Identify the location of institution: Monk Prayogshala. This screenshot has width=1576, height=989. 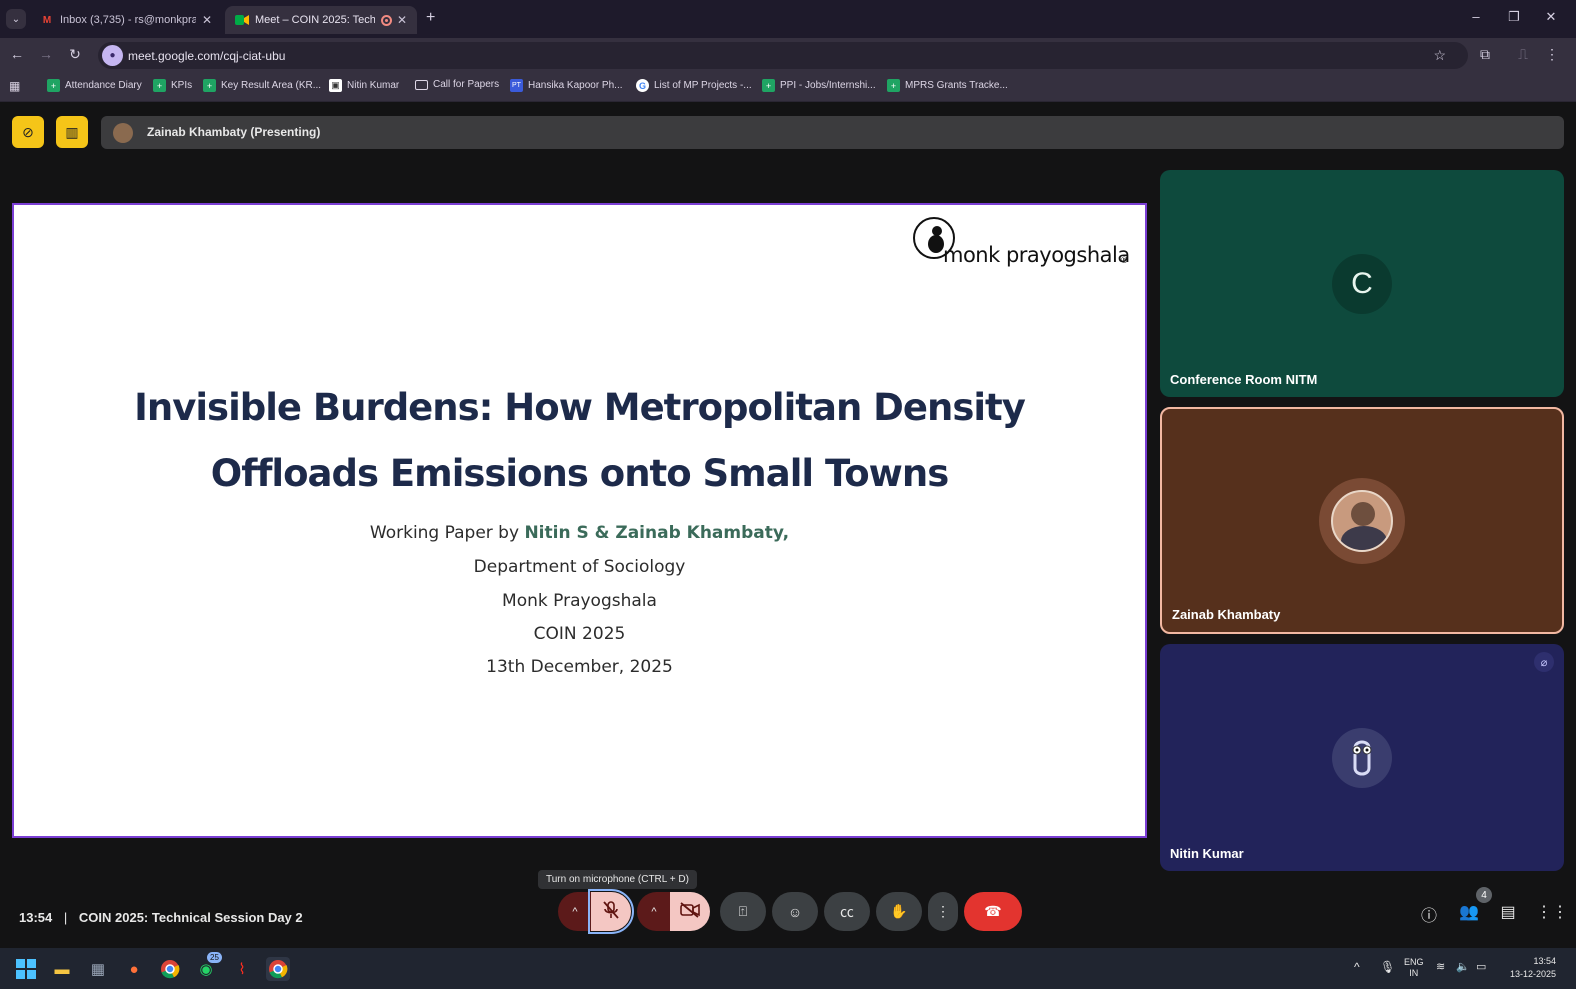
(579, 601).